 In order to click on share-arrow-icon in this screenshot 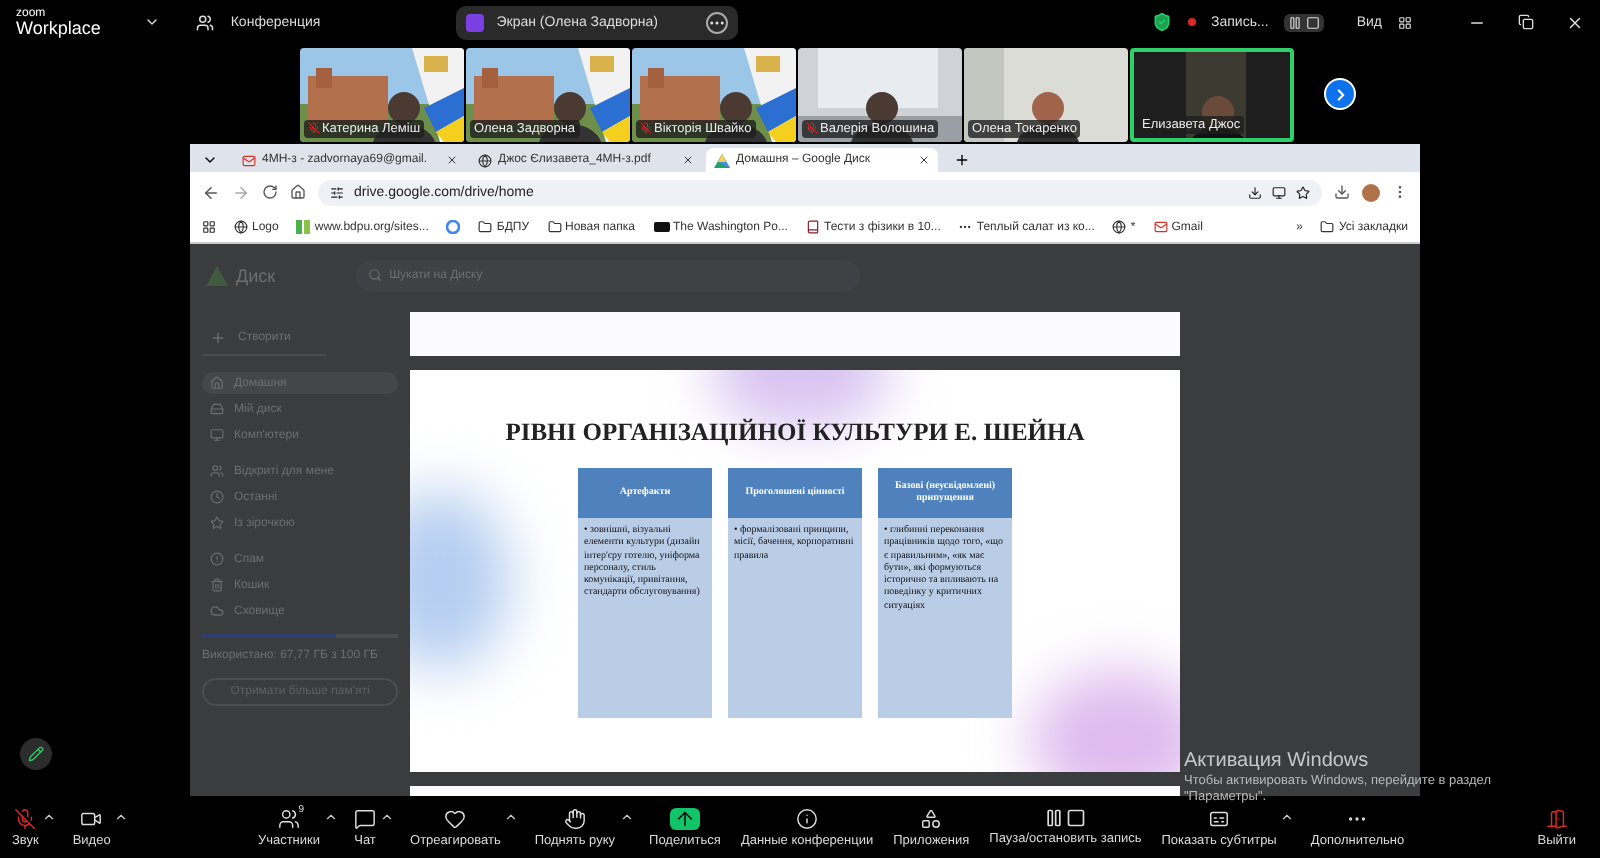, I will do `click(684, 818)`.